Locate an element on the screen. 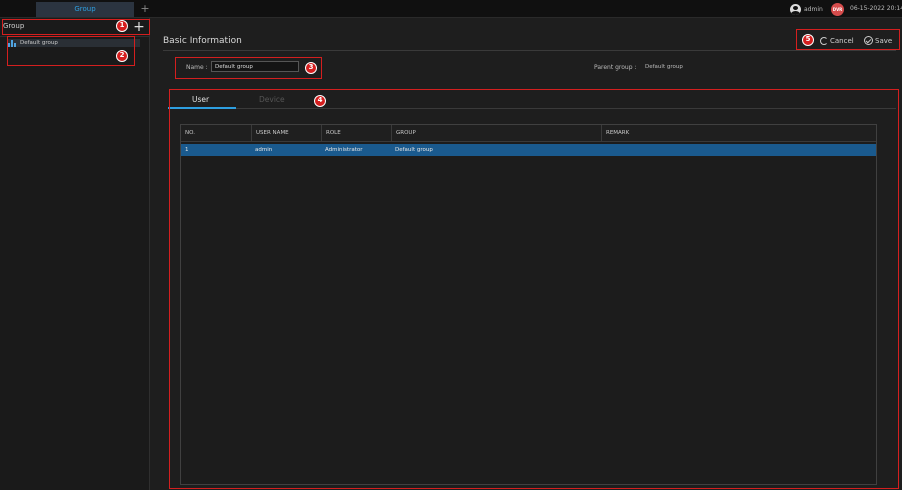 The height and width of the screenshot is (490, 902). brand-logo-icon: DVR is located at coordinates (837, 9).